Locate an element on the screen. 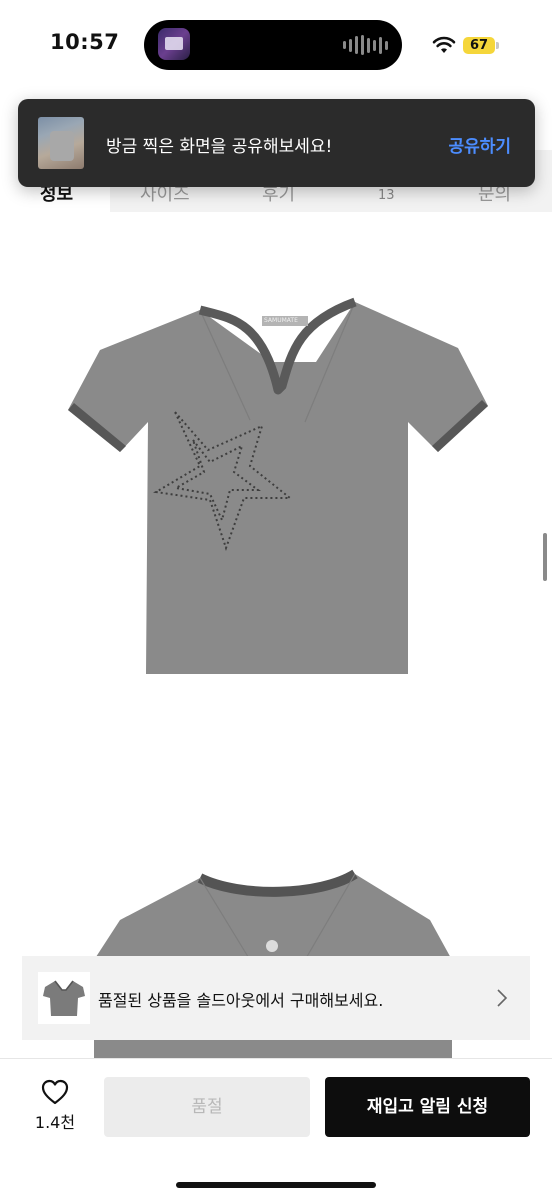  product-brand-tag-text: SAMUMATE is located at coordinates (281, 320).